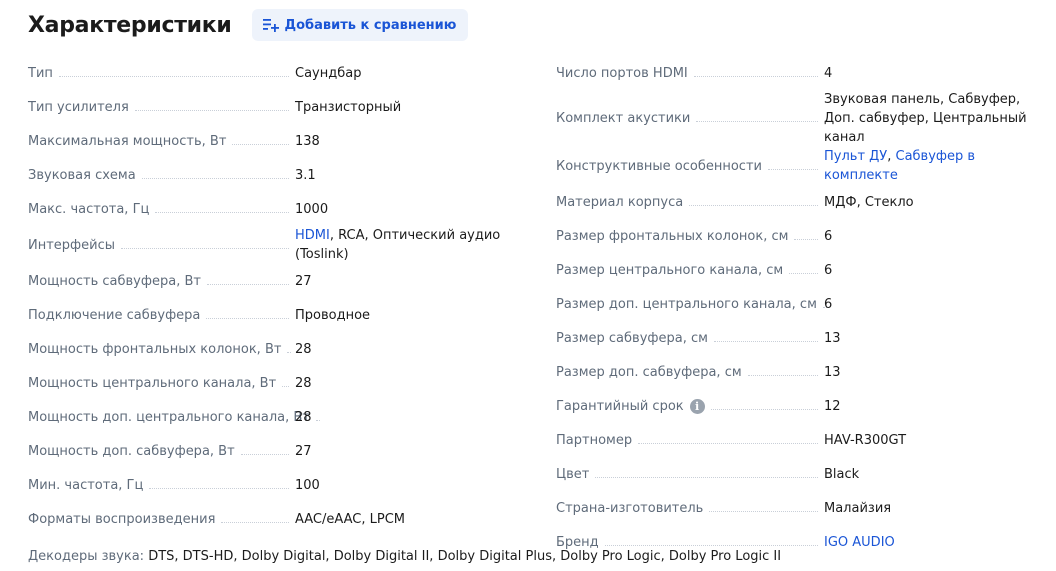 The width and height of the screenshot is (1056, 571). What do you see at coordinates (248, 25) in the screenshot?
I see `characteristics-header: Характеристики Добавить к сравнению` at bounding box center [248, 25].